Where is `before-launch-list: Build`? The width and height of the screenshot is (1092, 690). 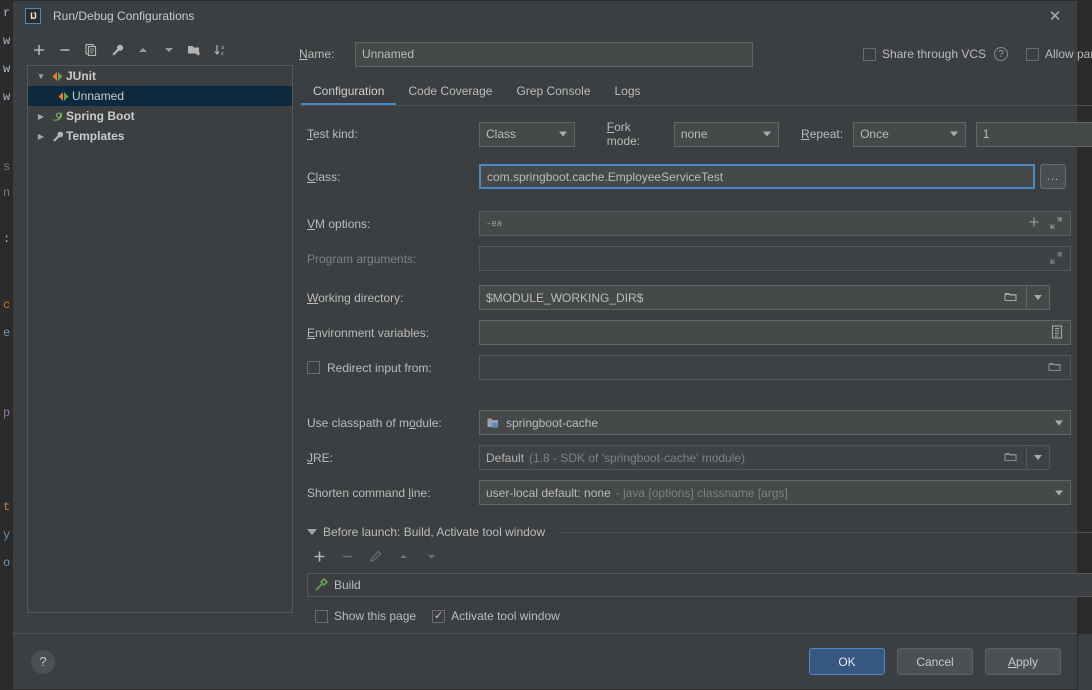 before-launch-list: Build is located at coordinates (699, 585).